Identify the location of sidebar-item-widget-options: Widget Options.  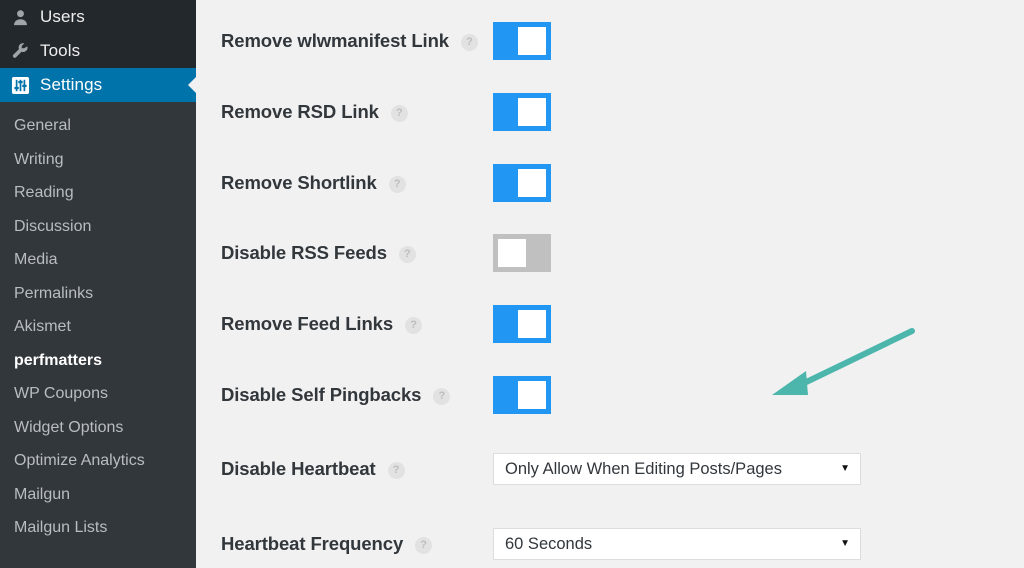
(98, 428).